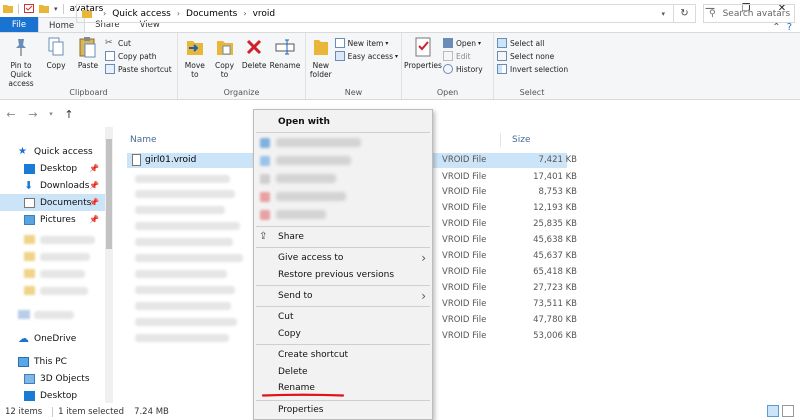 This screenshot has width=800, height=420. Describe the element at coordinates (24, 314) in the screenshot. I see `blurred-item-icon` at that location.